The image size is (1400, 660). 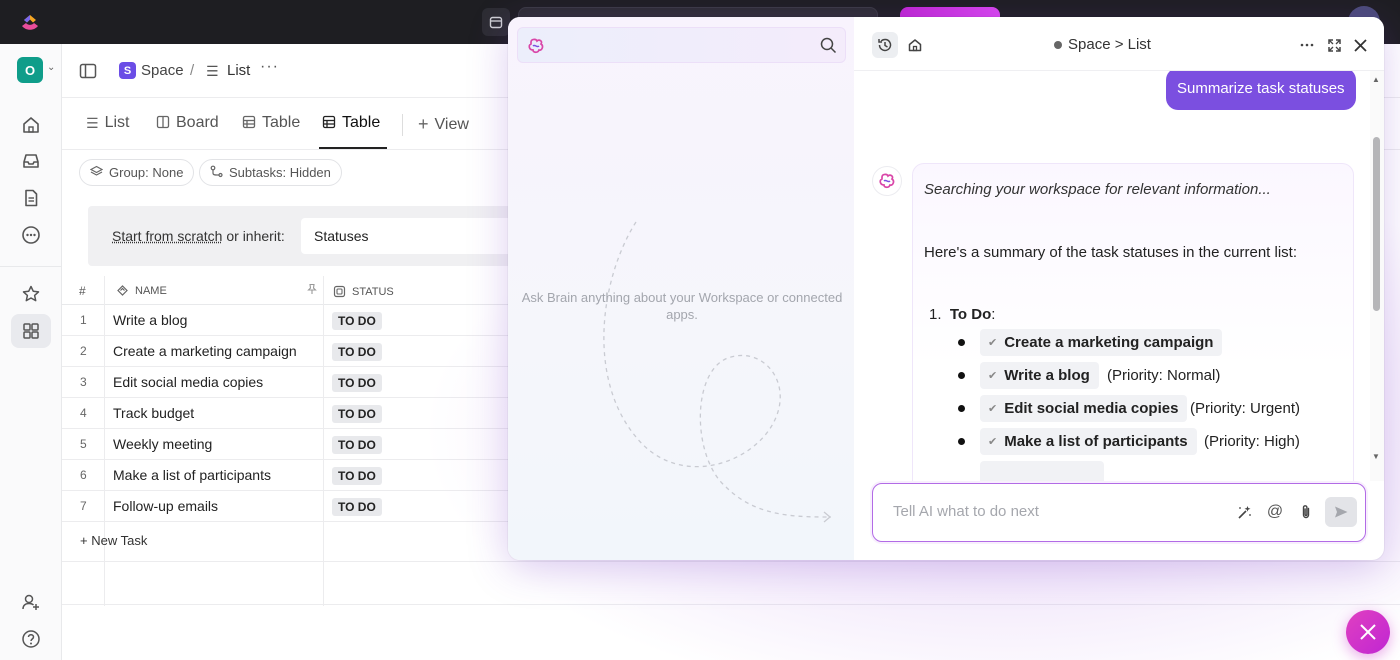 I want to click on tab-list-label: List, so click(x=117, y=122).